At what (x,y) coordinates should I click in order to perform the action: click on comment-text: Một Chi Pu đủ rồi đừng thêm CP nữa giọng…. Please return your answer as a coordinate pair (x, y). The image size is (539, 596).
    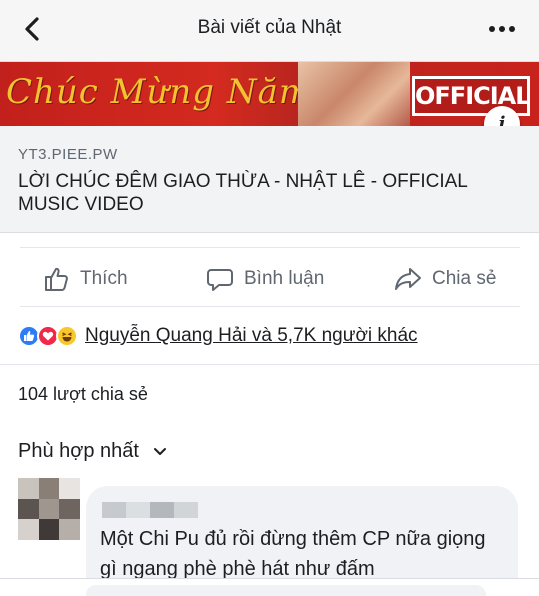
    Looking at the image, I should click on (293, 554).